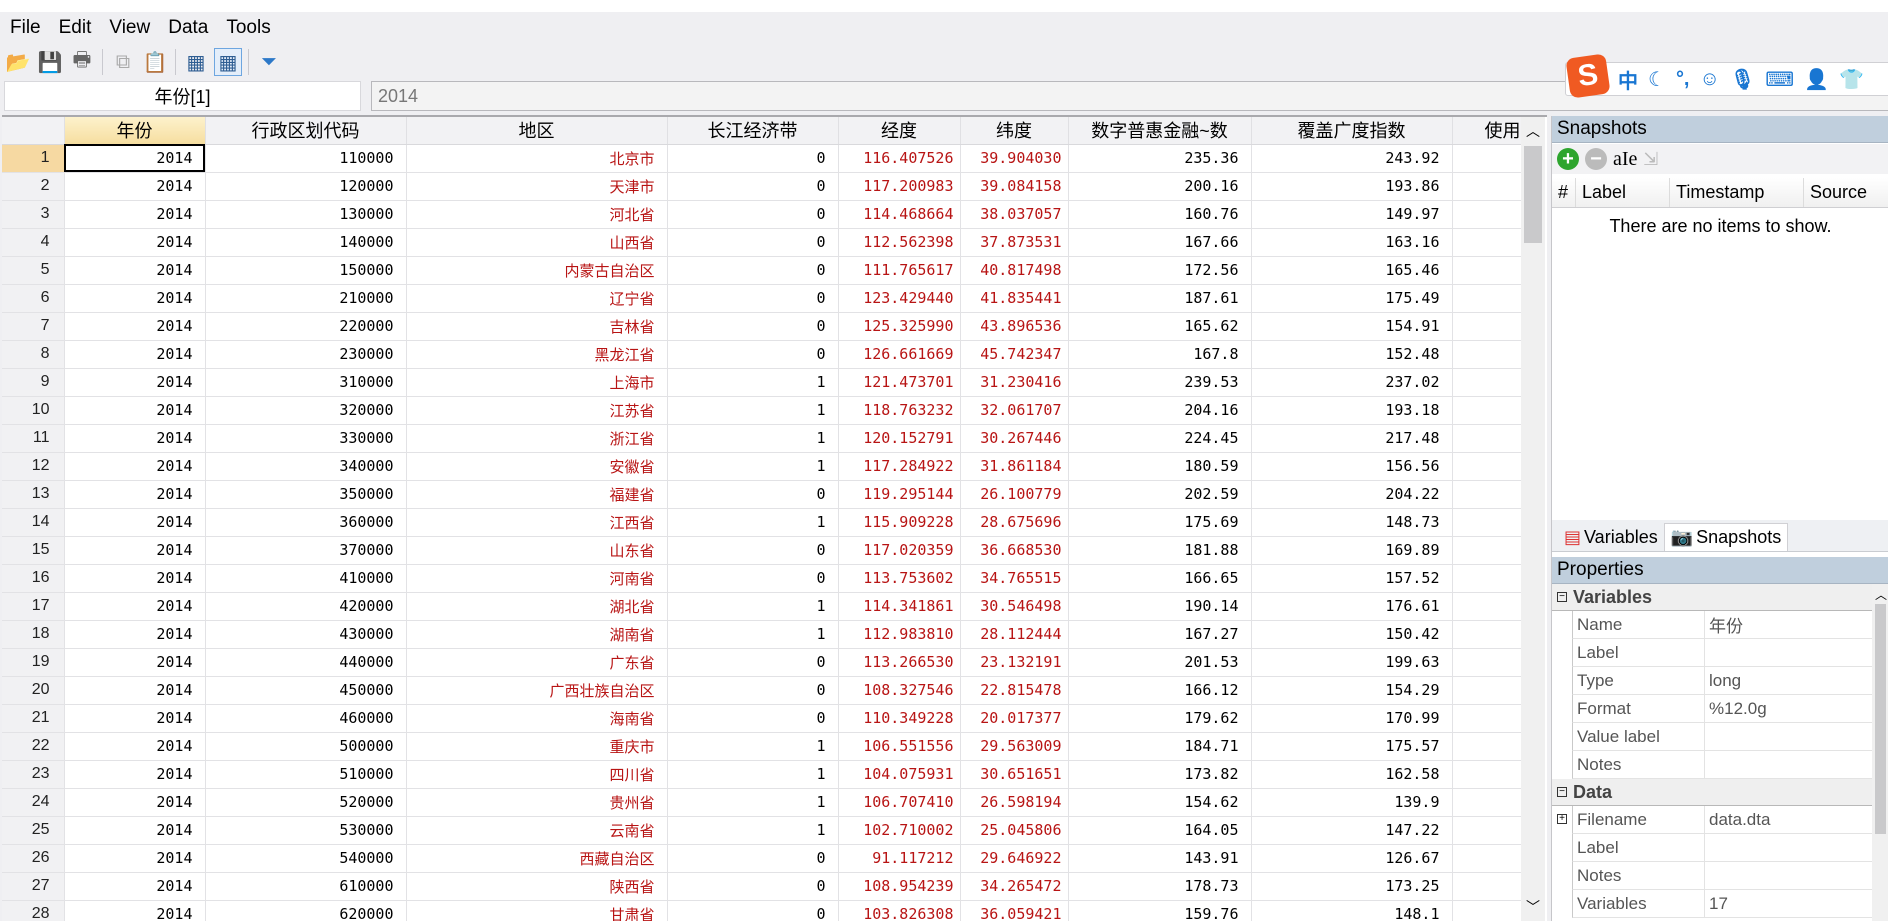 This screenshot has width=1888, height=921. Describe the element at coordinates (1014, 158) in the screenshot. I see `table-cell: 39.904030` at that location.